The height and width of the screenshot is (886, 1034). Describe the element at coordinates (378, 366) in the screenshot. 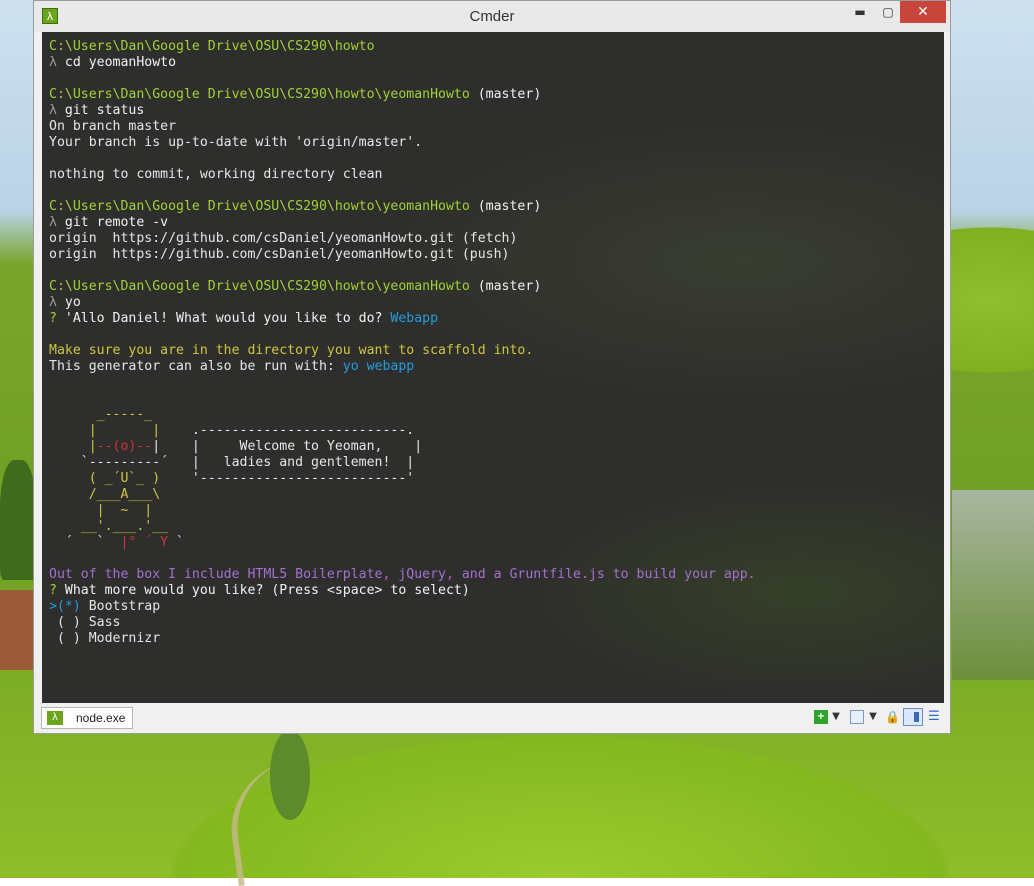

I see `generator-command: yo webapp` at that location.